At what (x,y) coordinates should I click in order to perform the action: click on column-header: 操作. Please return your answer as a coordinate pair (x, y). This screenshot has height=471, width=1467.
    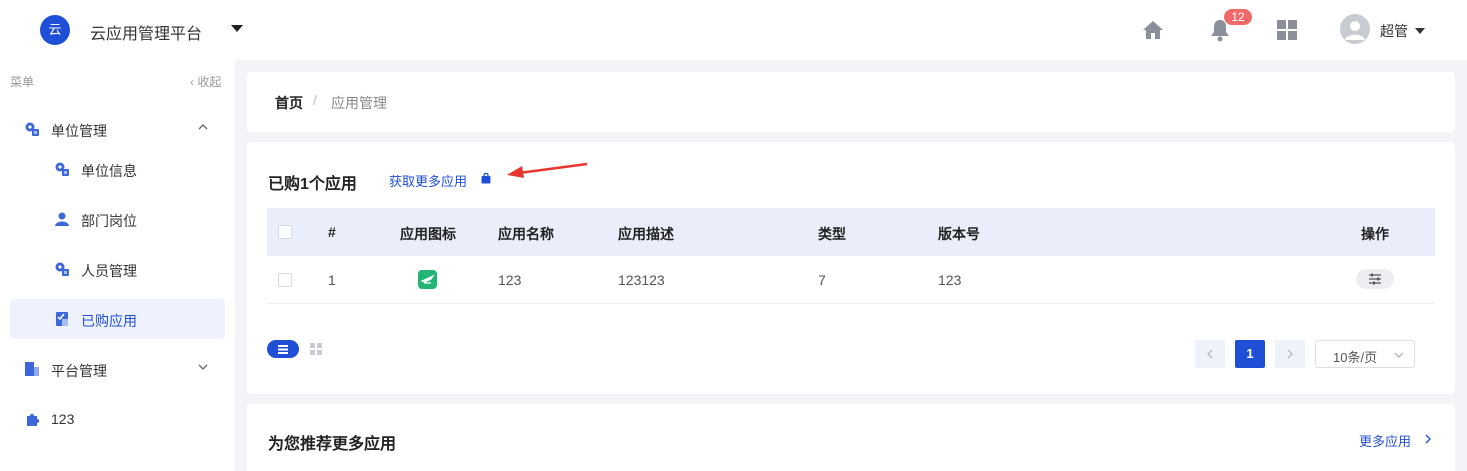
    Looking at the image, I should click on (1375, 234).